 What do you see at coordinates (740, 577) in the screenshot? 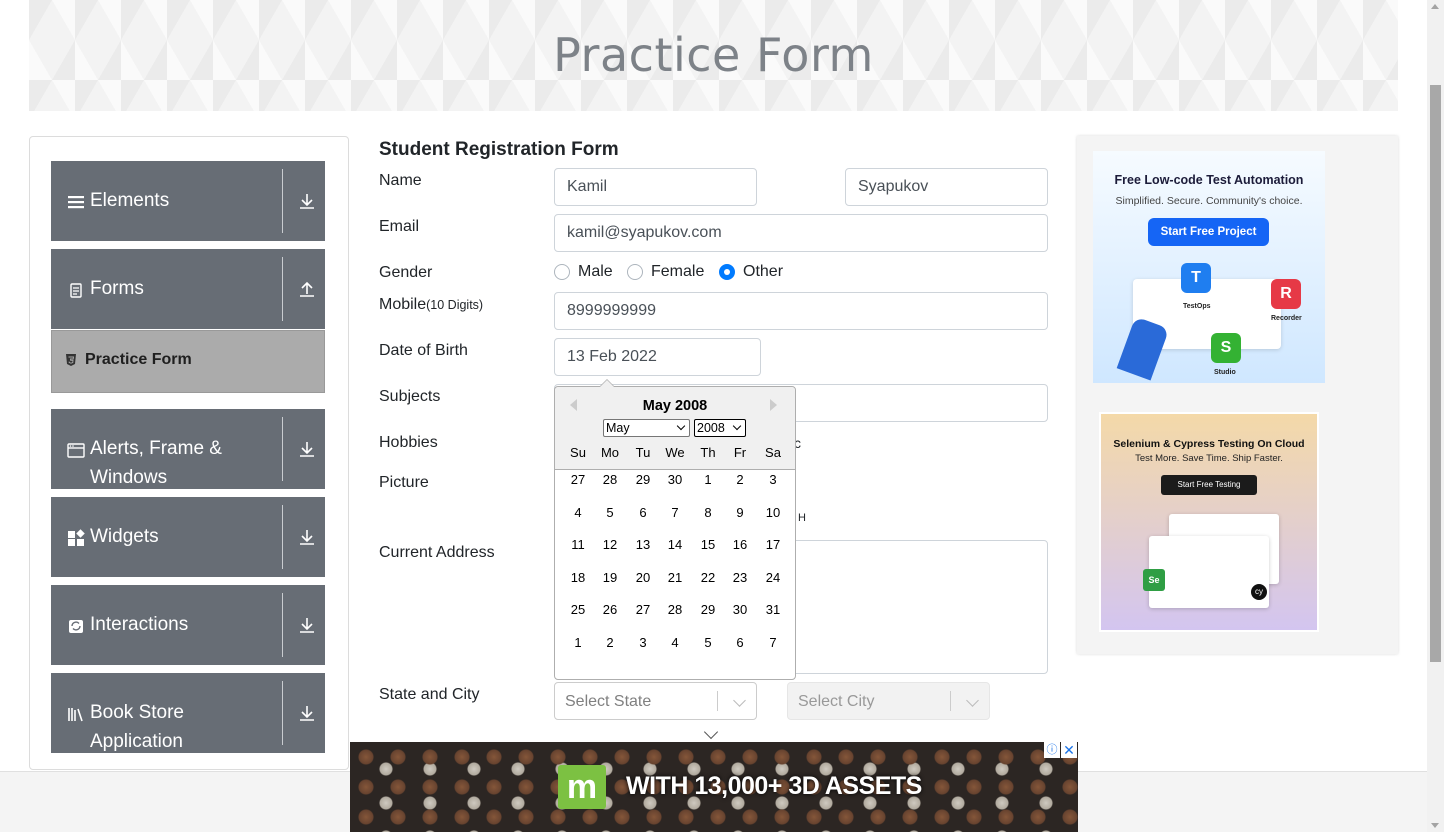
I see `calendar-day: 23` at bounding box center [740, 577].